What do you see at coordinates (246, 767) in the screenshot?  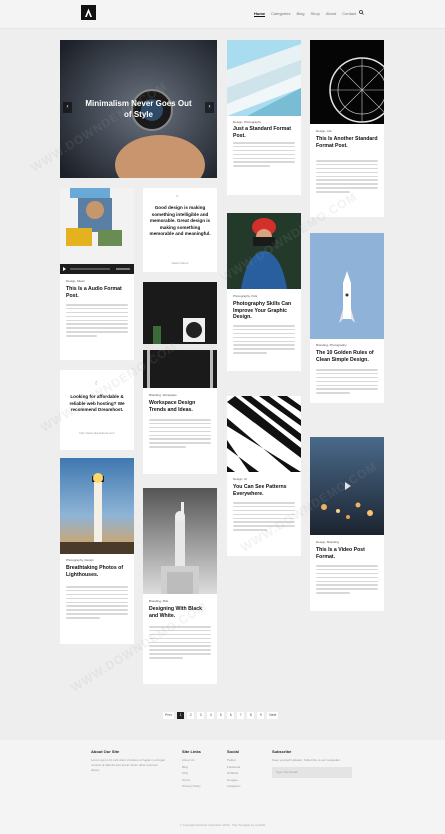 I see `footer-social-link: Facebook` at bounding box center [246, 767].